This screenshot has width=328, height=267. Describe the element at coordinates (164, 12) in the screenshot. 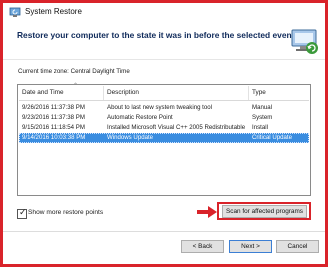

I see `title-bar: System Restore` at that location.